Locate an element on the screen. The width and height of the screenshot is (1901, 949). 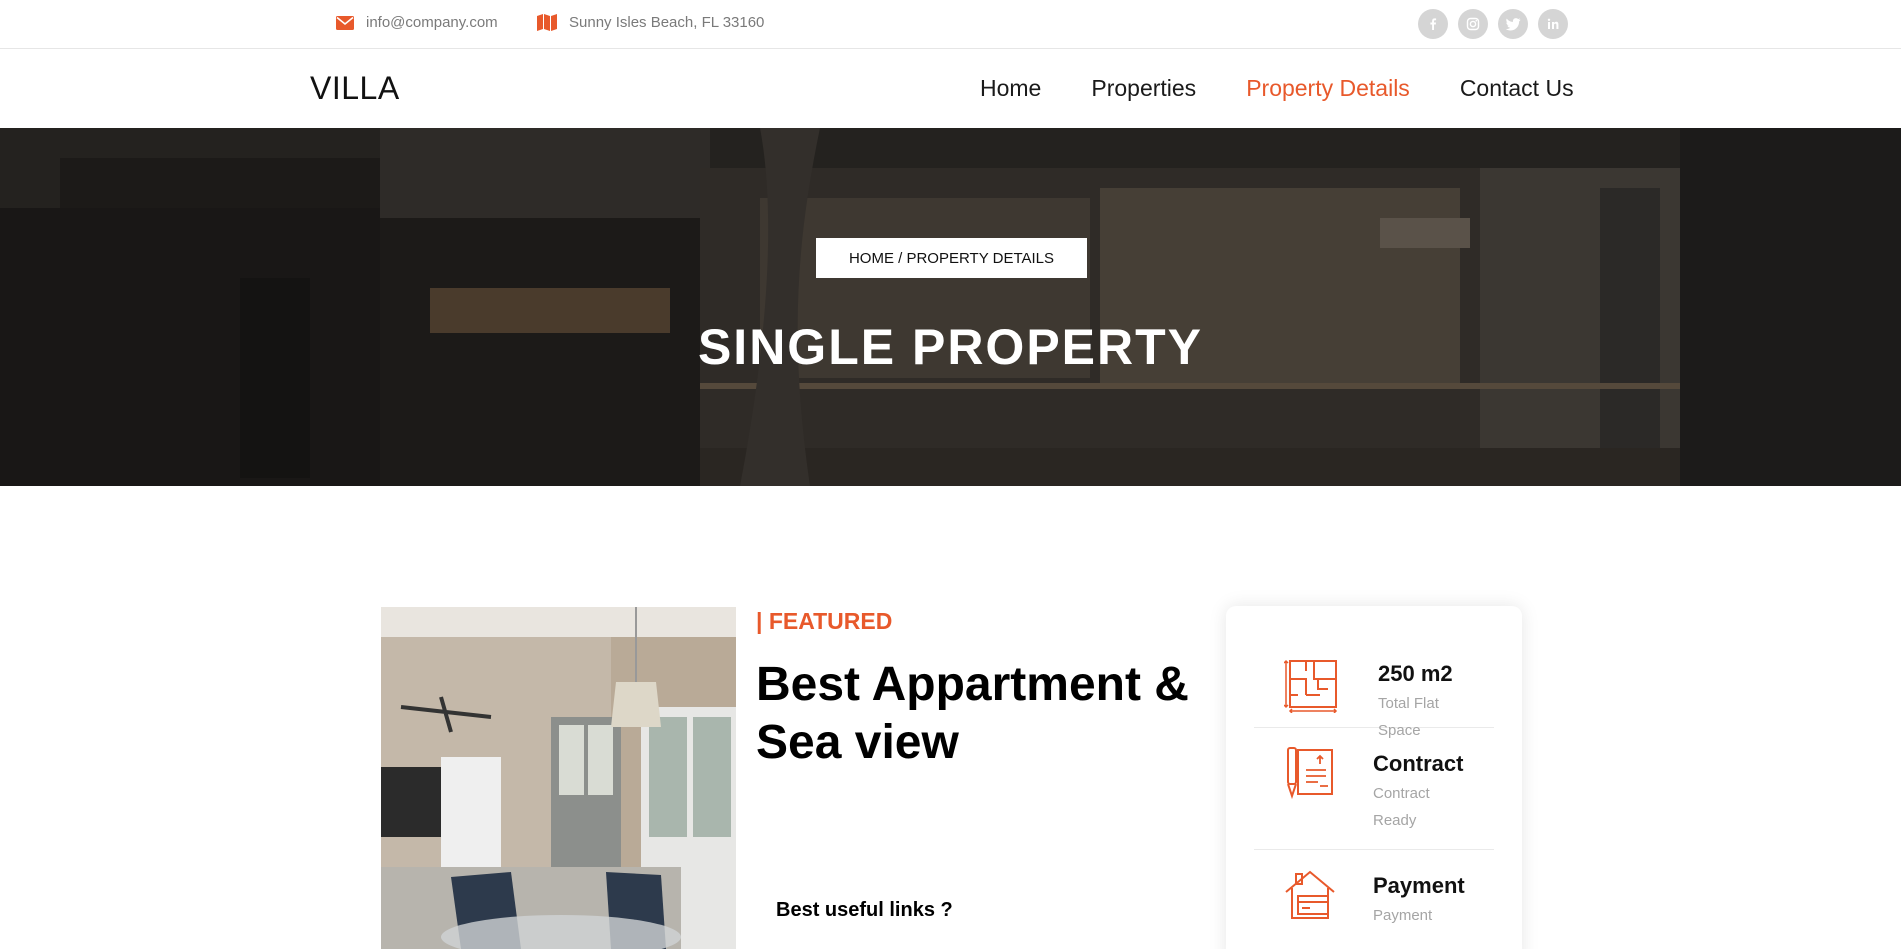
facebook-icon is located at coordinates (1433, 24).